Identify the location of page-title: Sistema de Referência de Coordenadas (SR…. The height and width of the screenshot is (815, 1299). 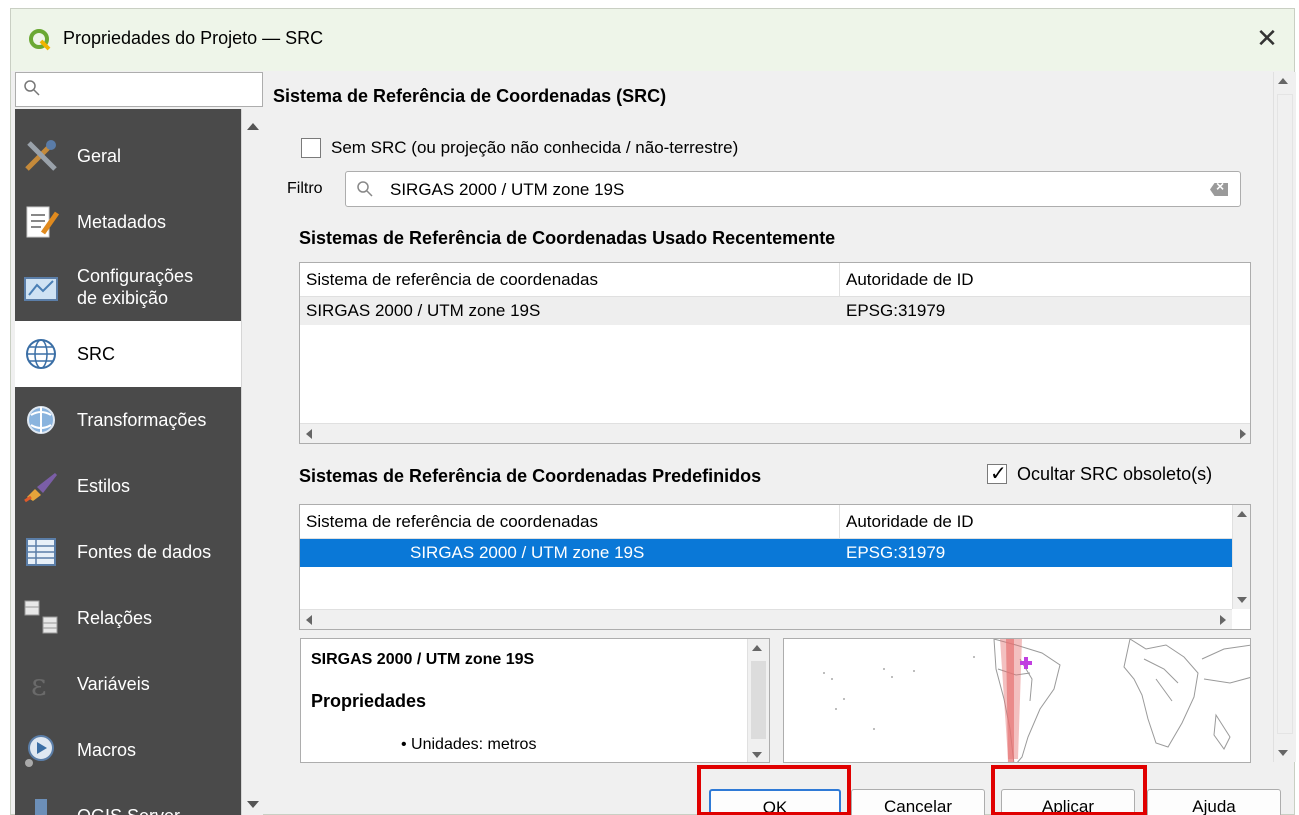
(470, 96).